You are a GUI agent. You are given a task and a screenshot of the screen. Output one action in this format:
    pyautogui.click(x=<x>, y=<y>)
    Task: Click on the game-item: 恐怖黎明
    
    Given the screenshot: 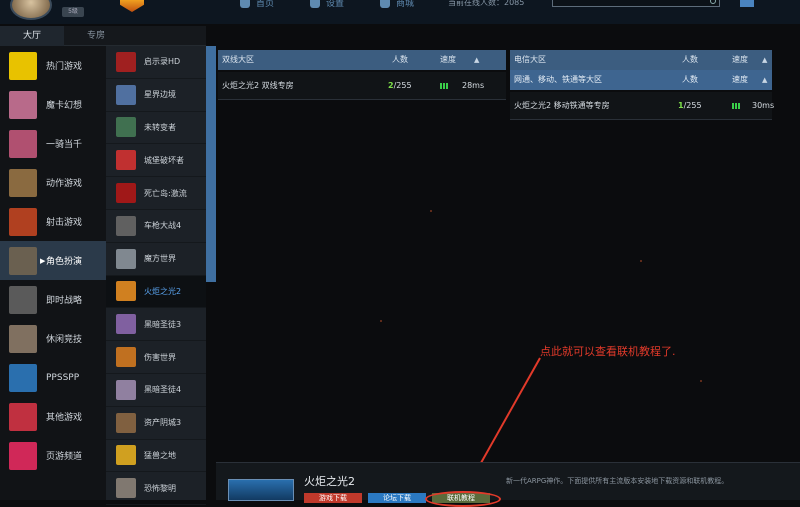 What is the action you would take?
    pyautogui.click(x=156, y=489)
    